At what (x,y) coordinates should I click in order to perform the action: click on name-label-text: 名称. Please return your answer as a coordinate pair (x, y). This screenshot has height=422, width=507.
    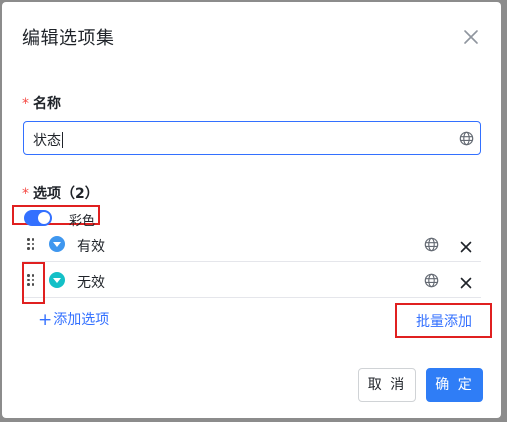
    Looking at the image, I should click on (47, 104).